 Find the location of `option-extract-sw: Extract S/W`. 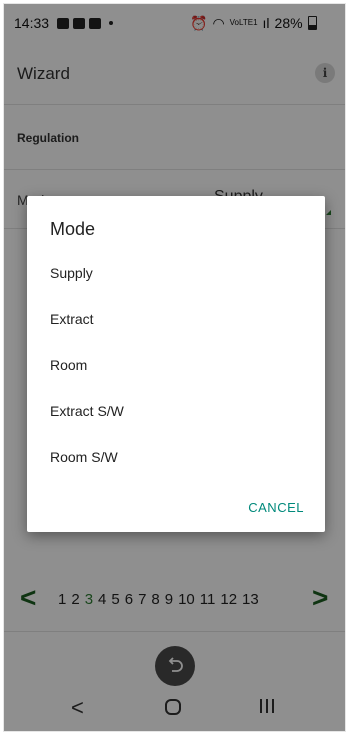

option-extract-sw: Extract S/W is located at coordinates (175, 411).